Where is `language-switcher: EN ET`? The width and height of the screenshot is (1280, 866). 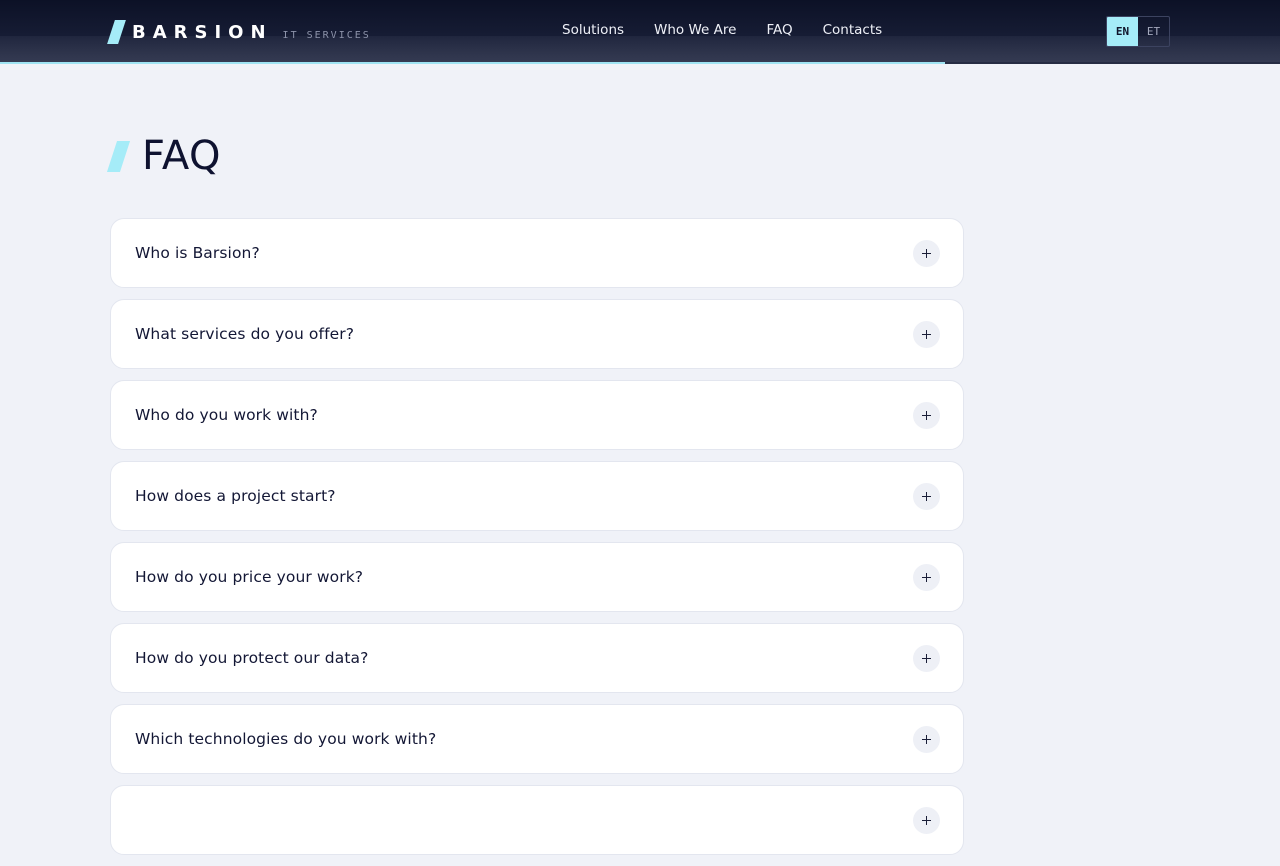
language-switcher: EN ET is located at coordinates (1138, 31).